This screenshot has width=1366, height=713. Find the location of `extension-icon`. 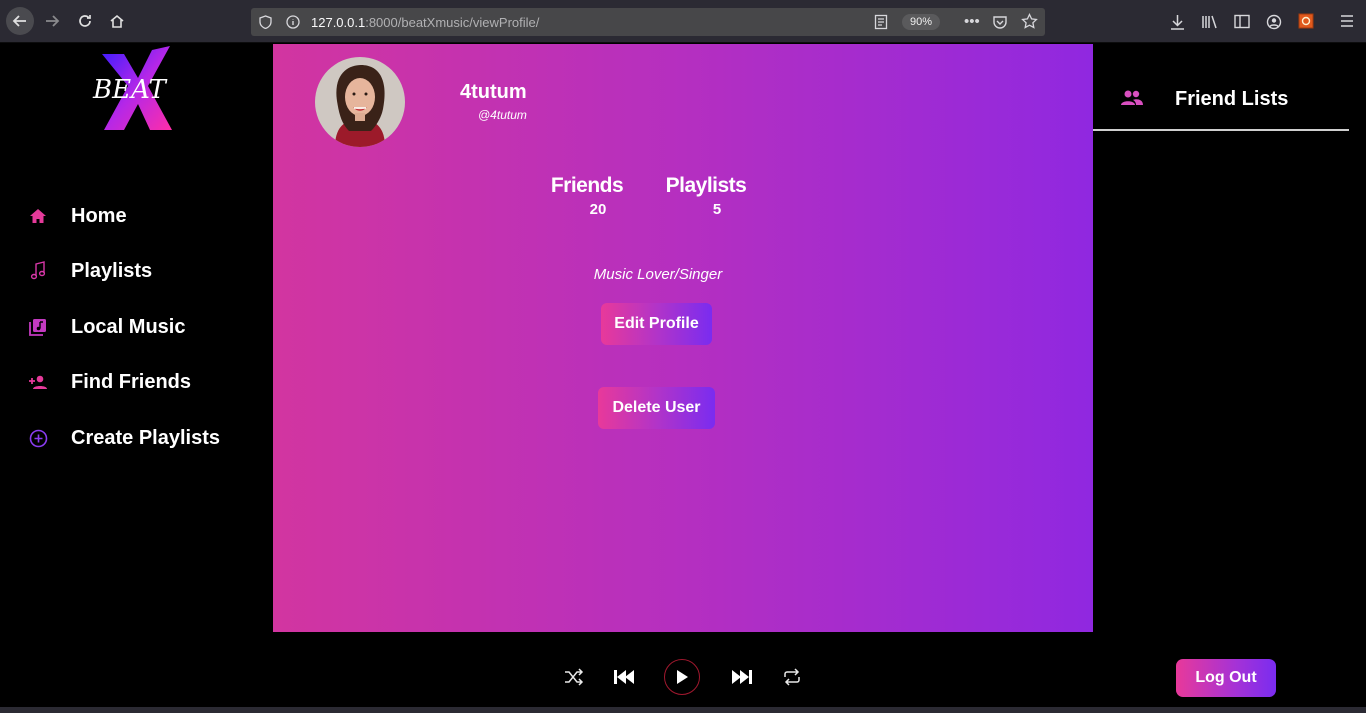

extension-icon is located at coordinates (1306, 22).